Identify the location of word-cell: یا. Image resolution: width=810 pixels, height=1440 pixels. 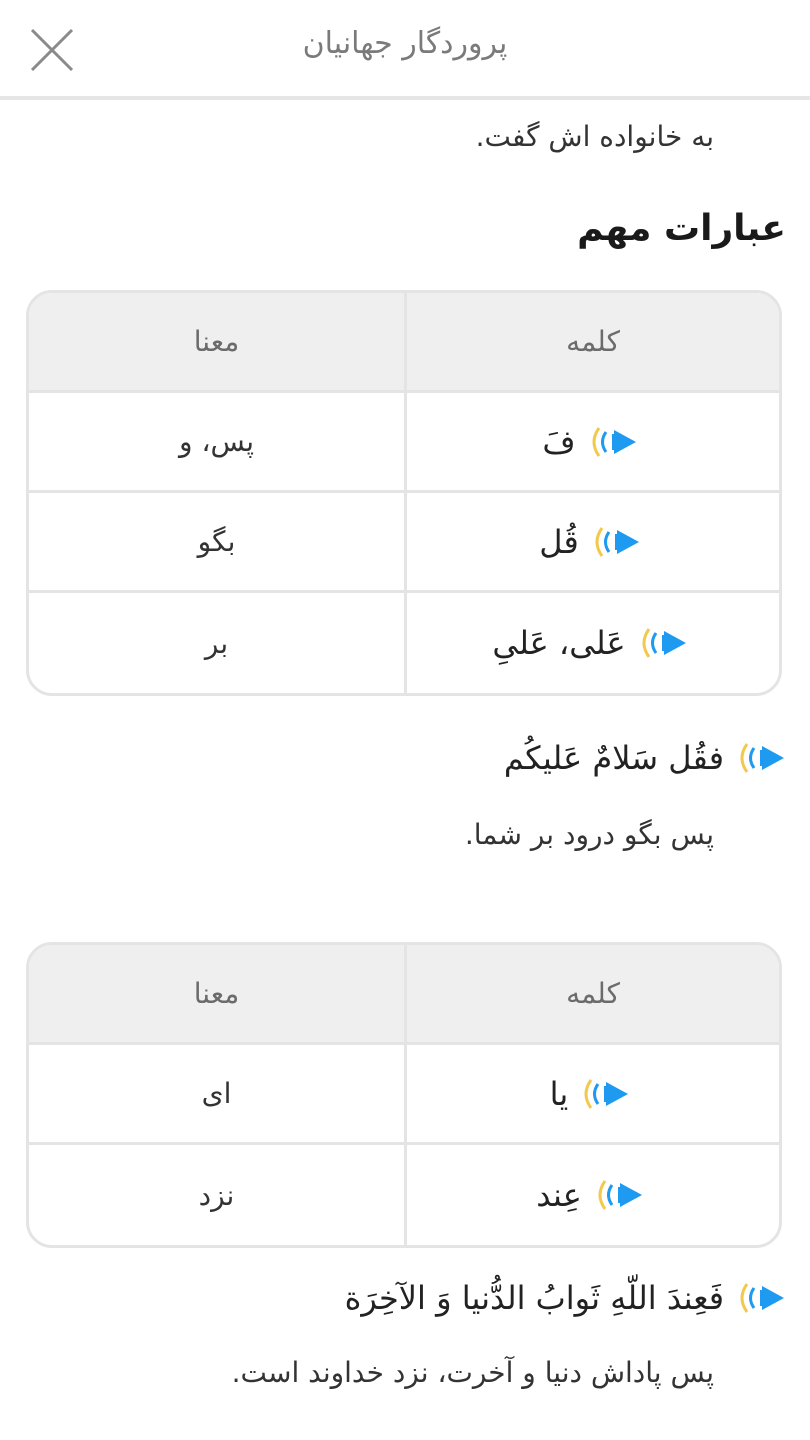
(591, 1093).